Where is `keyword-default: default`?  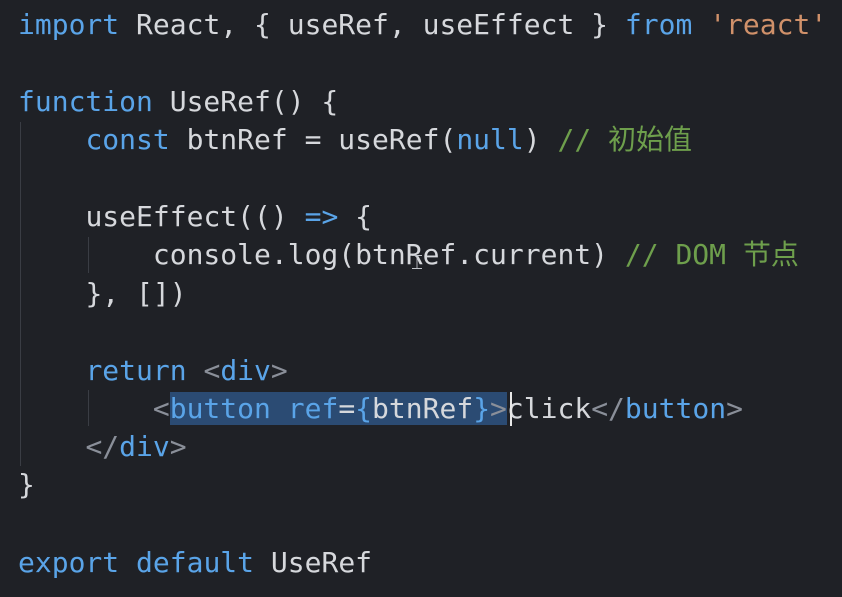
keyword-default: default is located at coordinates (195, 562).